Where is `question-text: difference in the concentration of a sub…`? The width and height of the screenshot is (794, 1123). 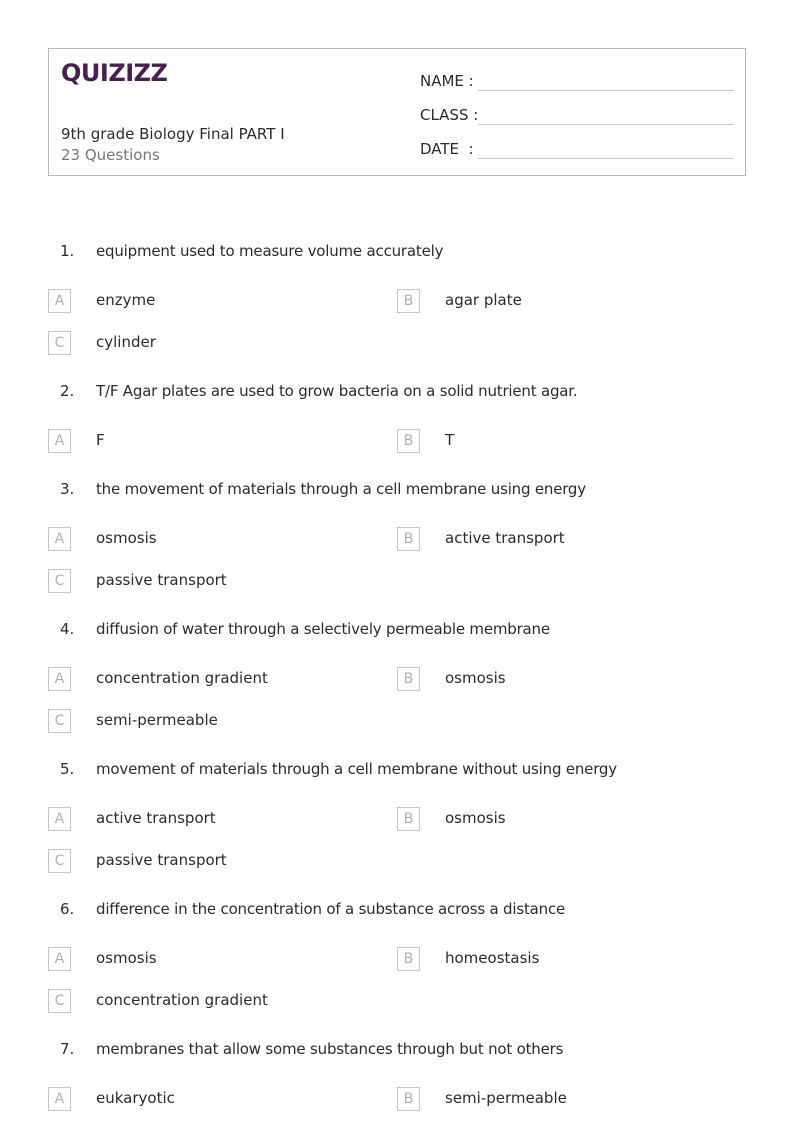 question-text: difference in the concentration of a sub… is located at coordinates (331, 909).